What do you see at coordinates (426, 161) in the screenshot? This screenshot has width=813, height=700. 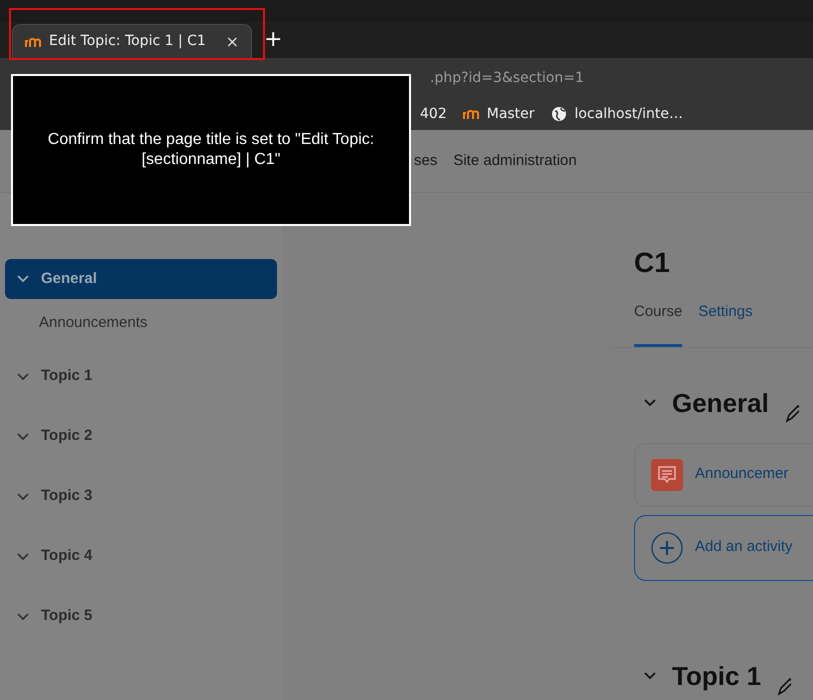 I see `nav-link: ses` at bounding box center [426, 161].